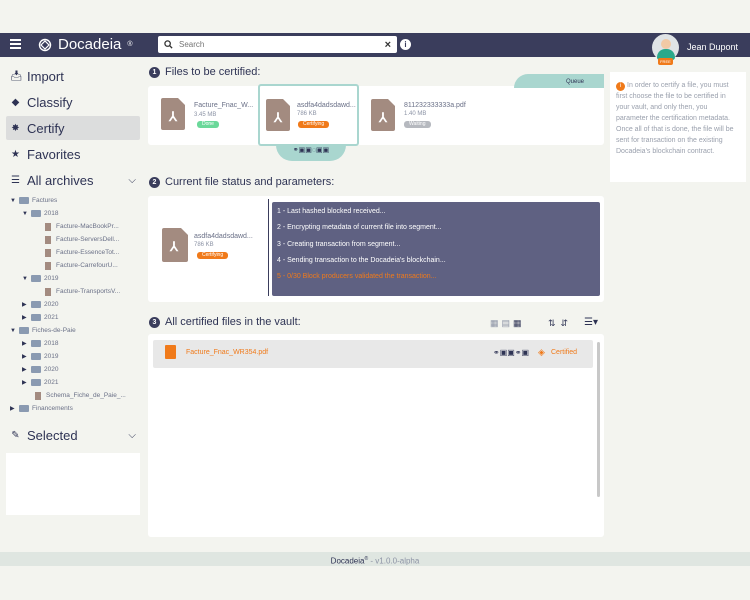  Describe the element at coordinates (494, 323) in the screenshot. I see `grid-small-icon: ▦` at that location.